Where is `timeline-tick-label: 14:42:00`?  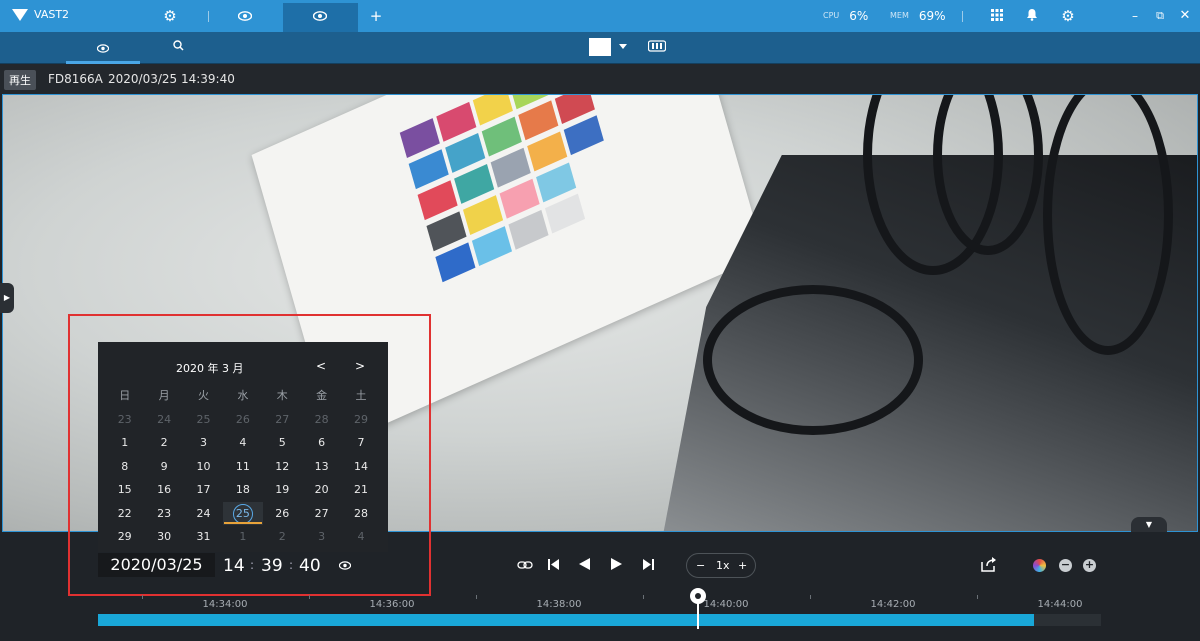 timeline-tick-label: 14:42:00 is located at coordinates (893, 604).